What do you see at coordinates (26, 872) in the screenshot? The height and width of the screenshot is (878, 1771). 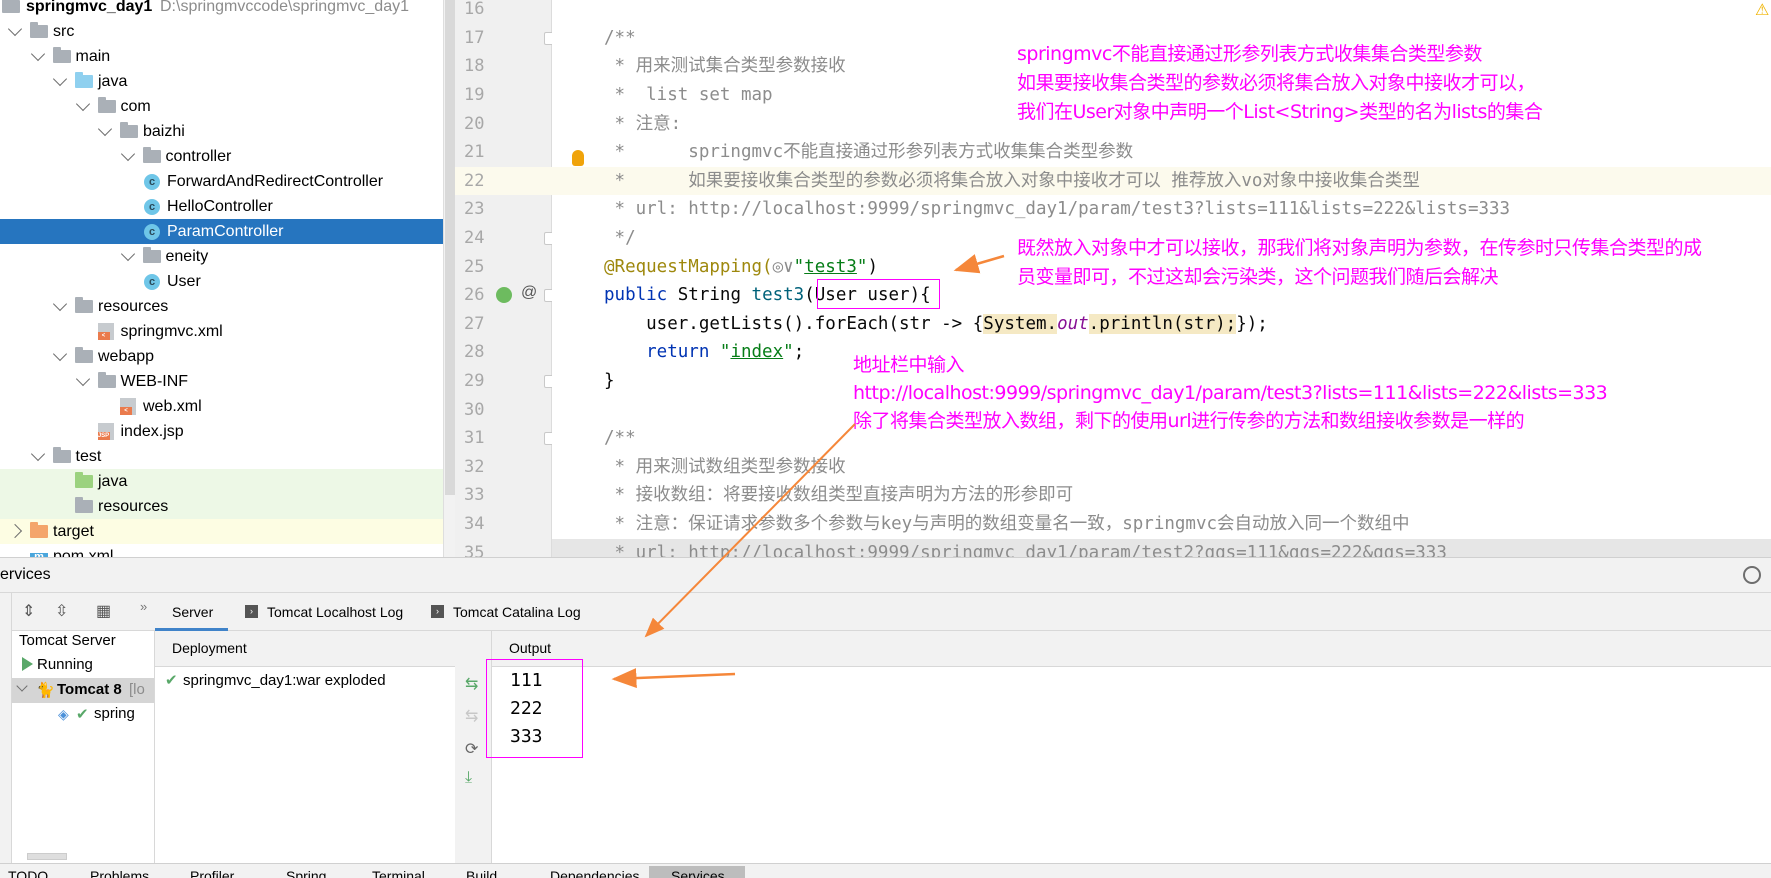 I see `statusbar-todo: TODO` at bounding box center [26, 872].